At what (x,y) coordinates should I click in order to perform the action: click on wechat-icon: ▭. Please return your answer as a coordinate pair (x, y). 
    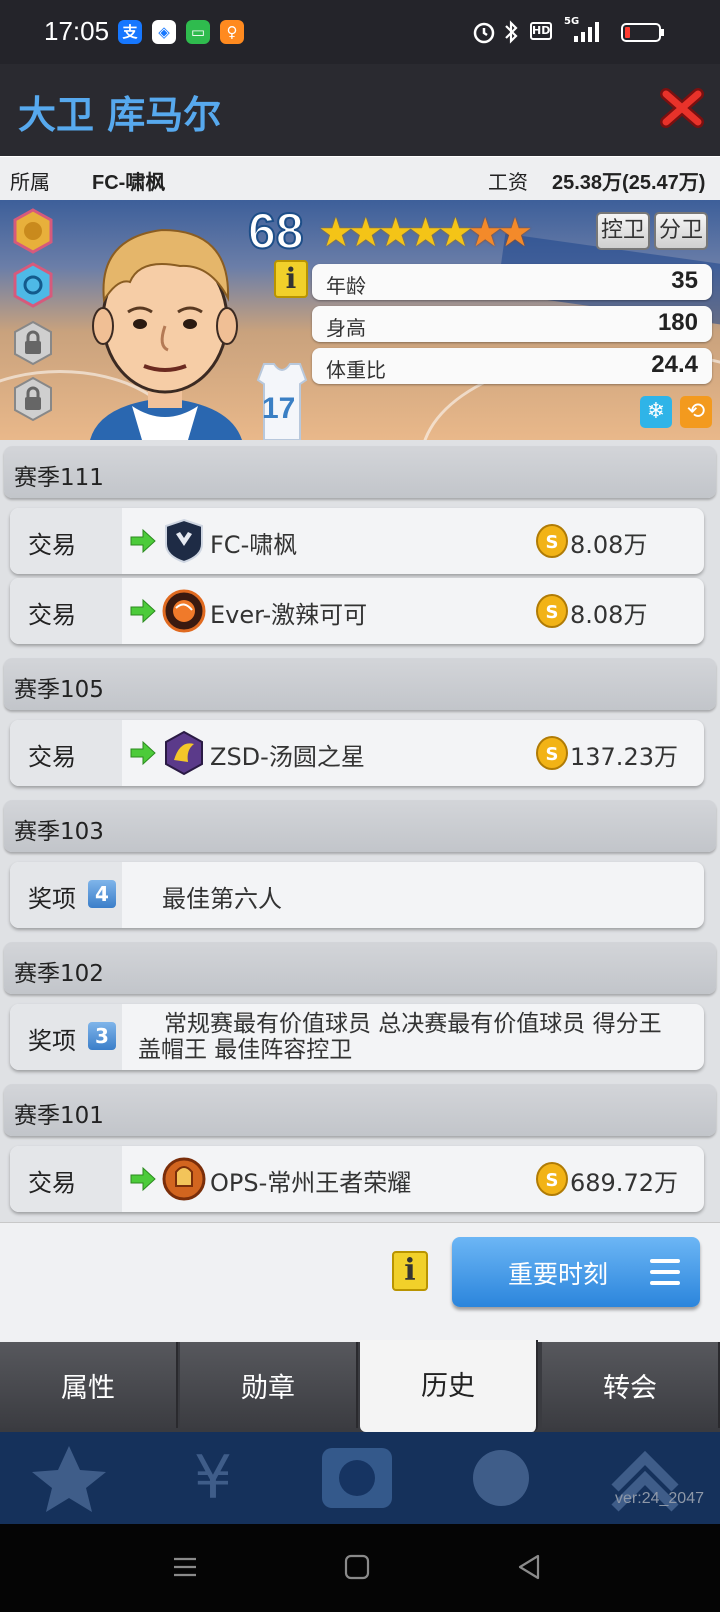
    Looking at the image, I should click on (198, 32).